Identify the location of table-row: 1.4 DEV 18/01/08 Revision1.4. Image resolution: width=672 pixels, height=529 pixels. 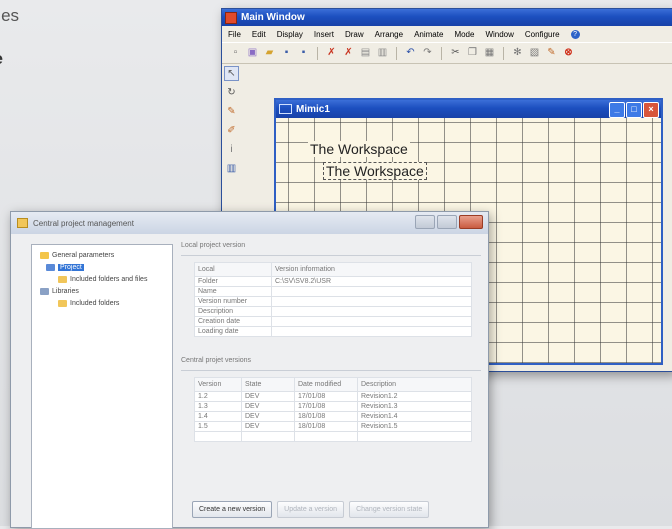
(333, 416).